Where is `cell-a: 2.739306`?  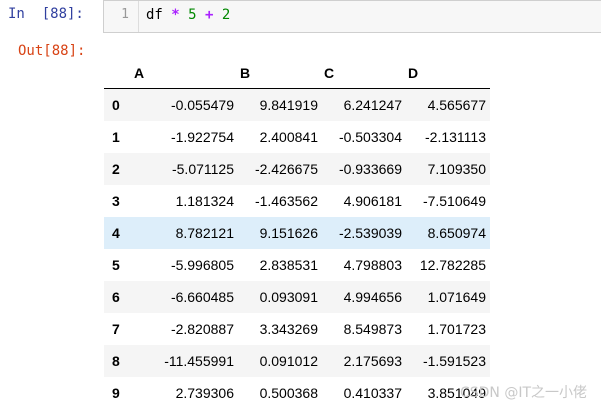 cell-a: 2.739306 is located at coordinates (204, 392).